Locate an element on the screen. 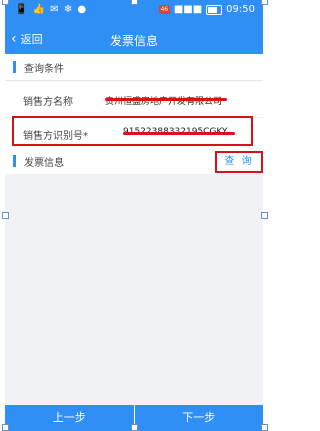 The height and width of the screenshot is (431, 320). notification-badge-icon: 46 is located at coordinates (164, 9).